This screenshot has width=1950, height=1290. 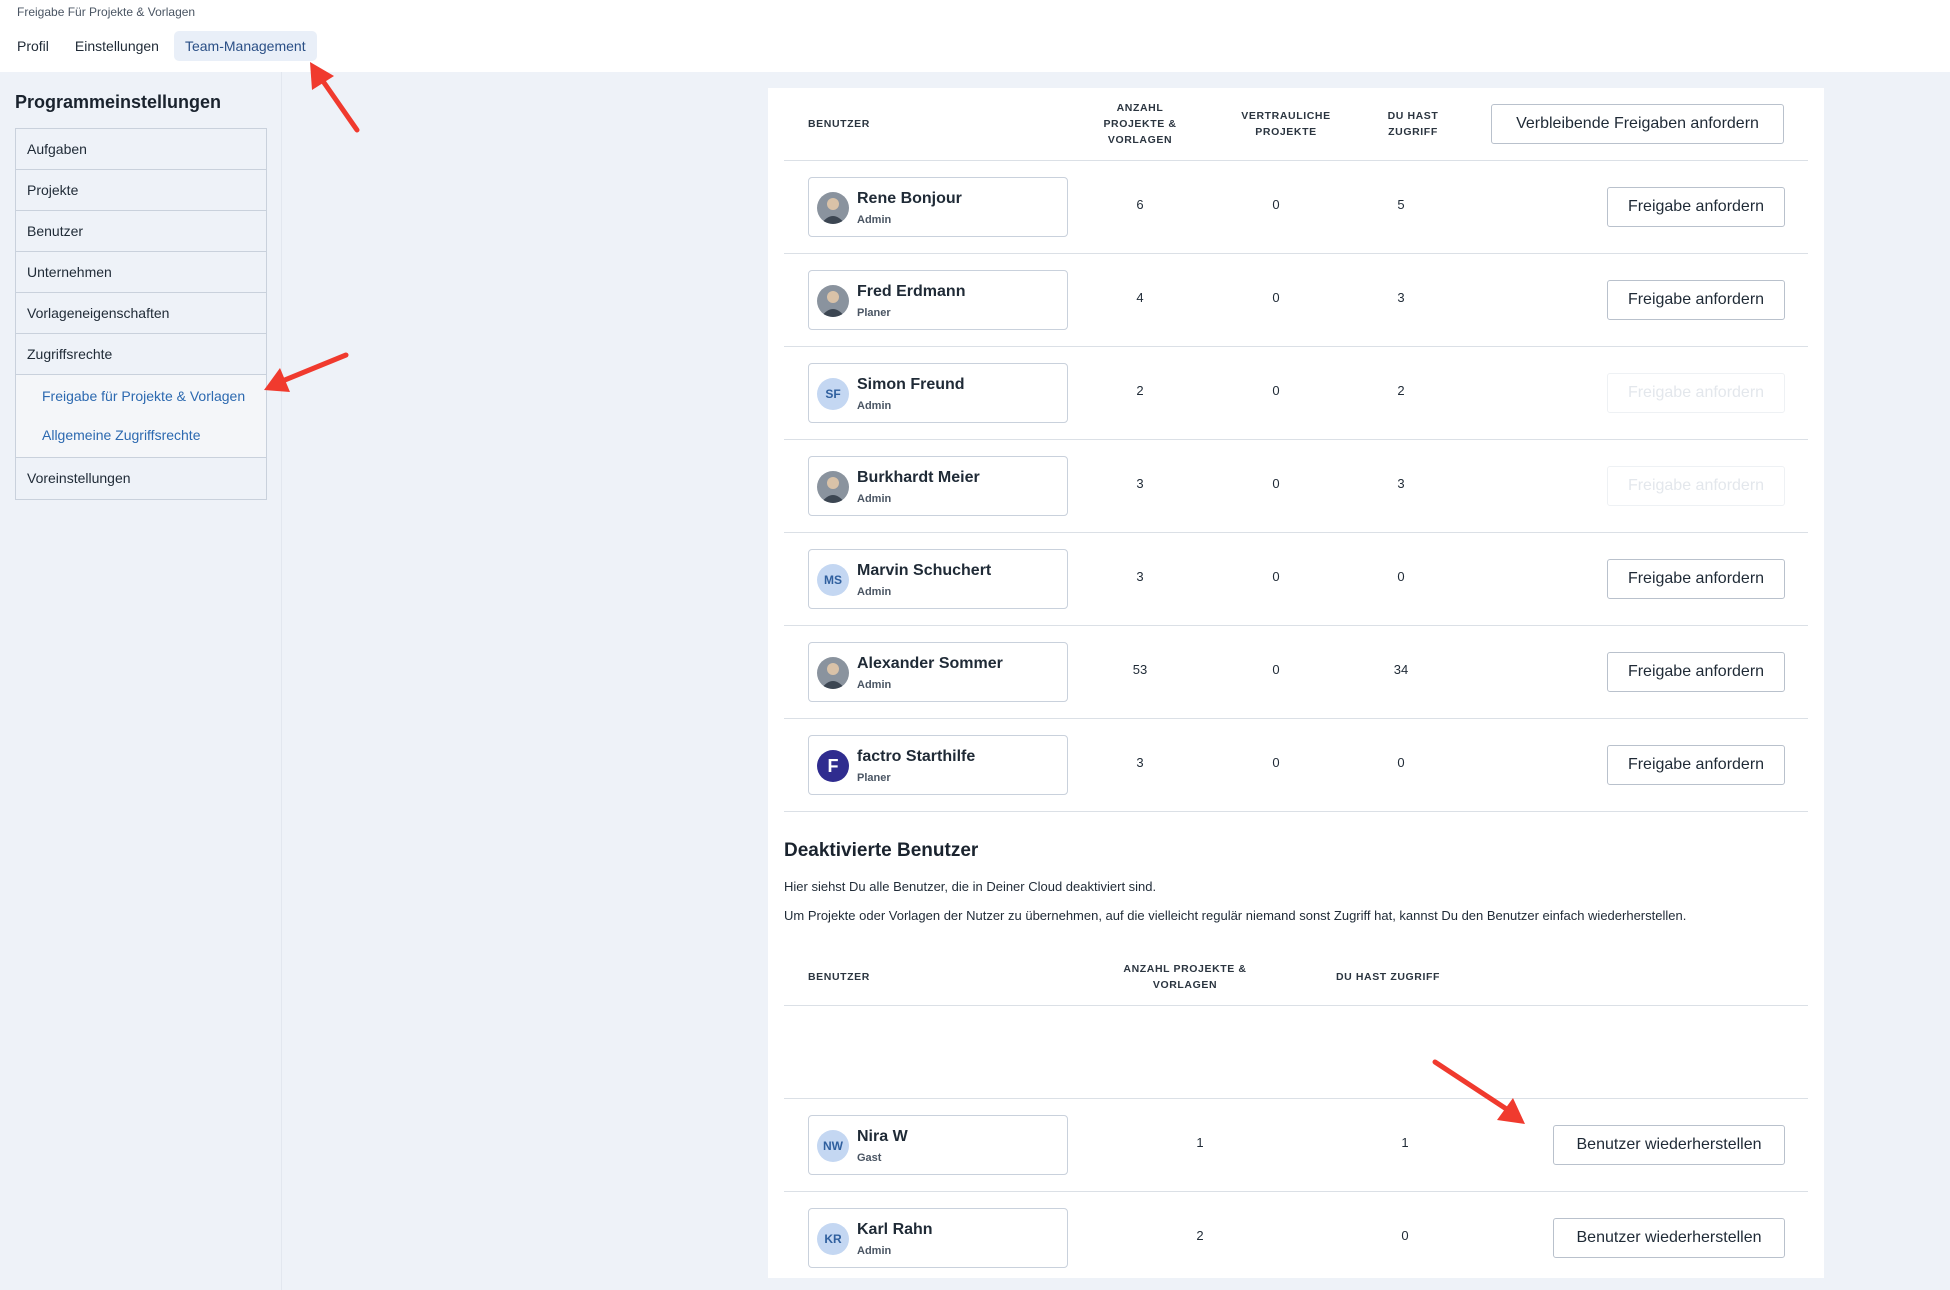 What do you see at coordinates (938, 765) in the screenshot?
I see `user-card: F factro Starthilfe Planer` at bounding box center [938, 765].